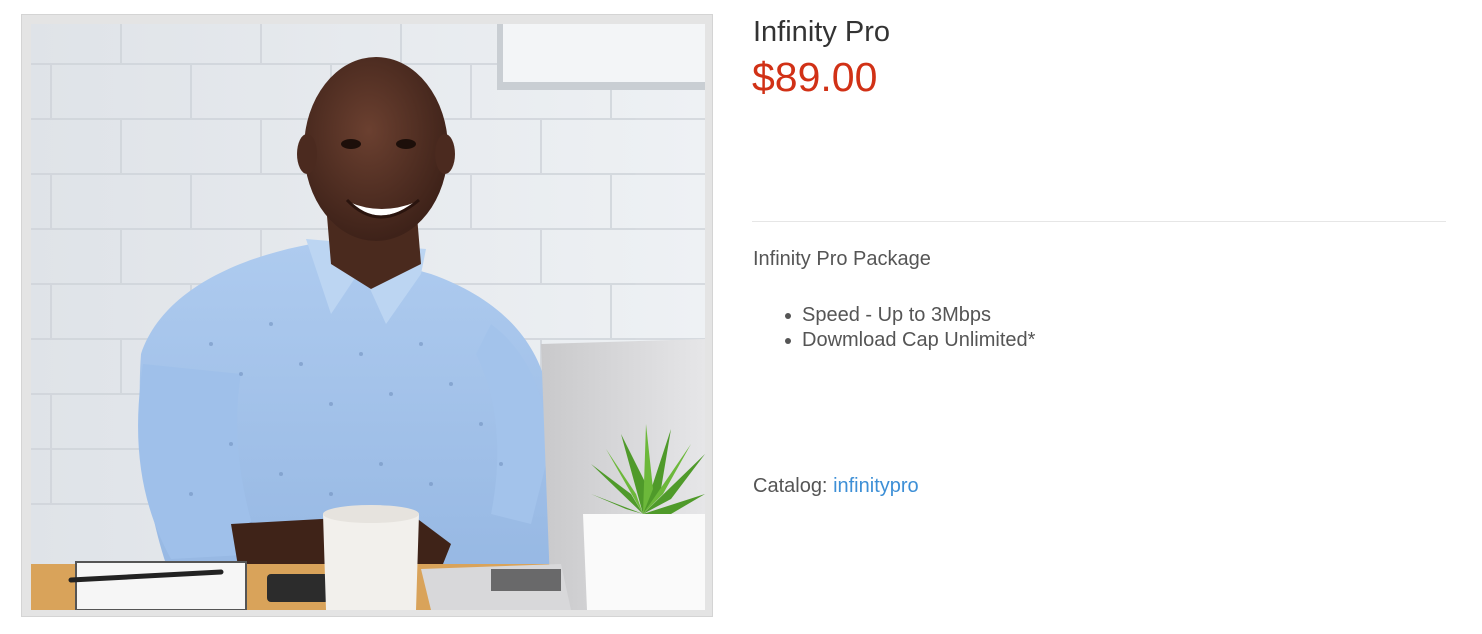  What do you see at coordinates (821, 32) in the screenshot?
I see `product-title: Infinity Pro` at bounding box center [821, 32].